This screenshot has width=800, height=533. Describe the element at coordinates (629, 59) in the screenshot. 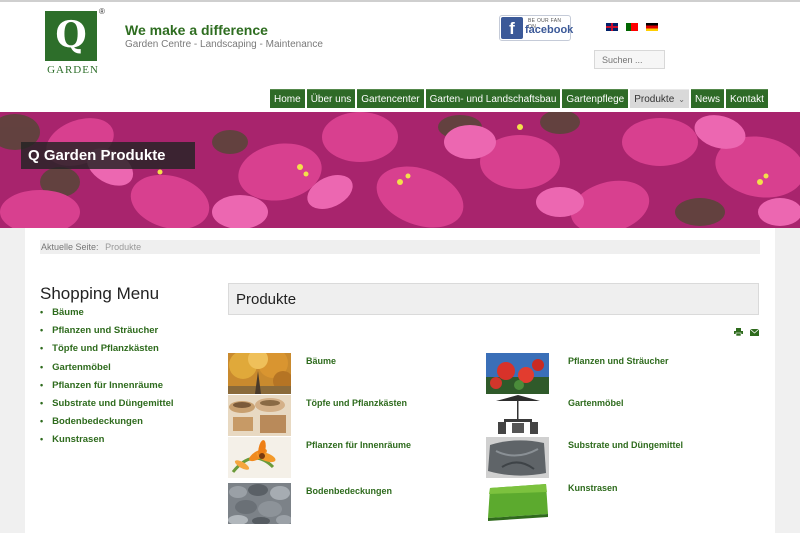

I see `search-input` at that location.